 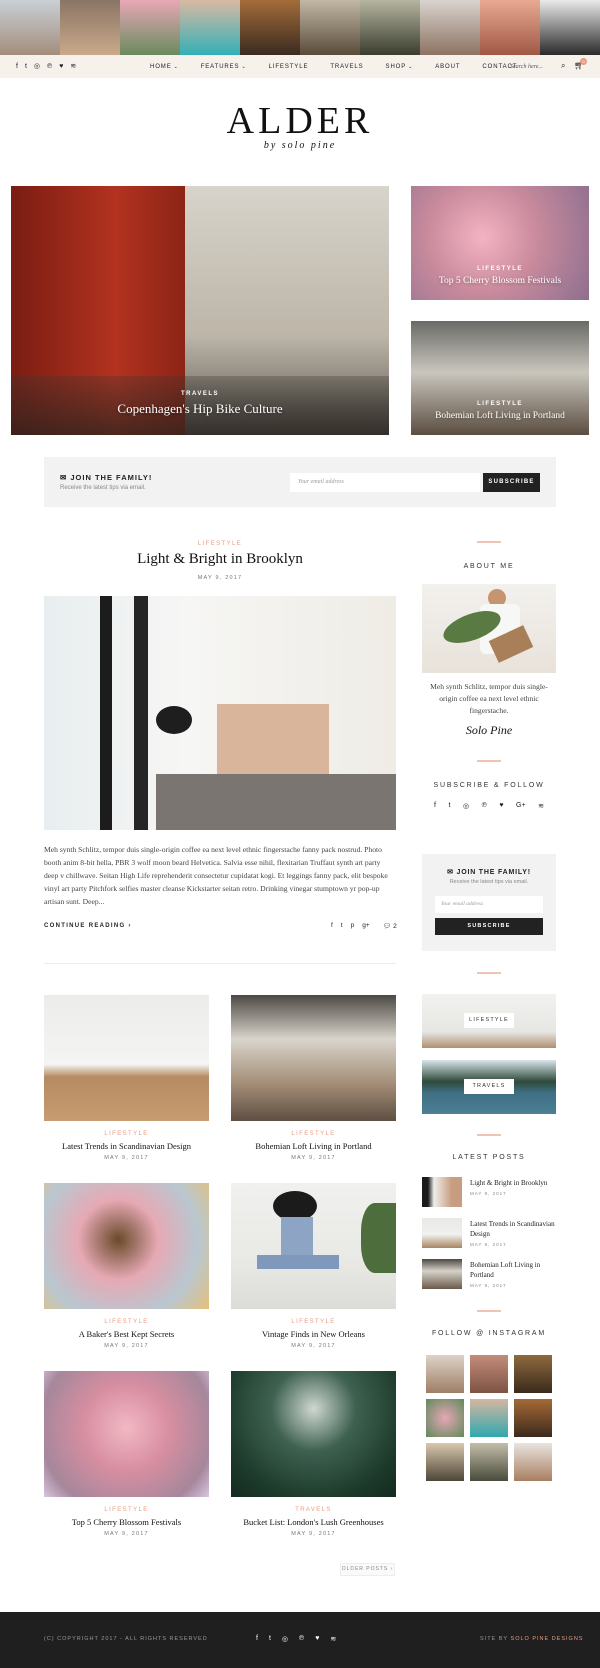 I want to click on google-plus-icon: G+, so click(x=521, y=806).